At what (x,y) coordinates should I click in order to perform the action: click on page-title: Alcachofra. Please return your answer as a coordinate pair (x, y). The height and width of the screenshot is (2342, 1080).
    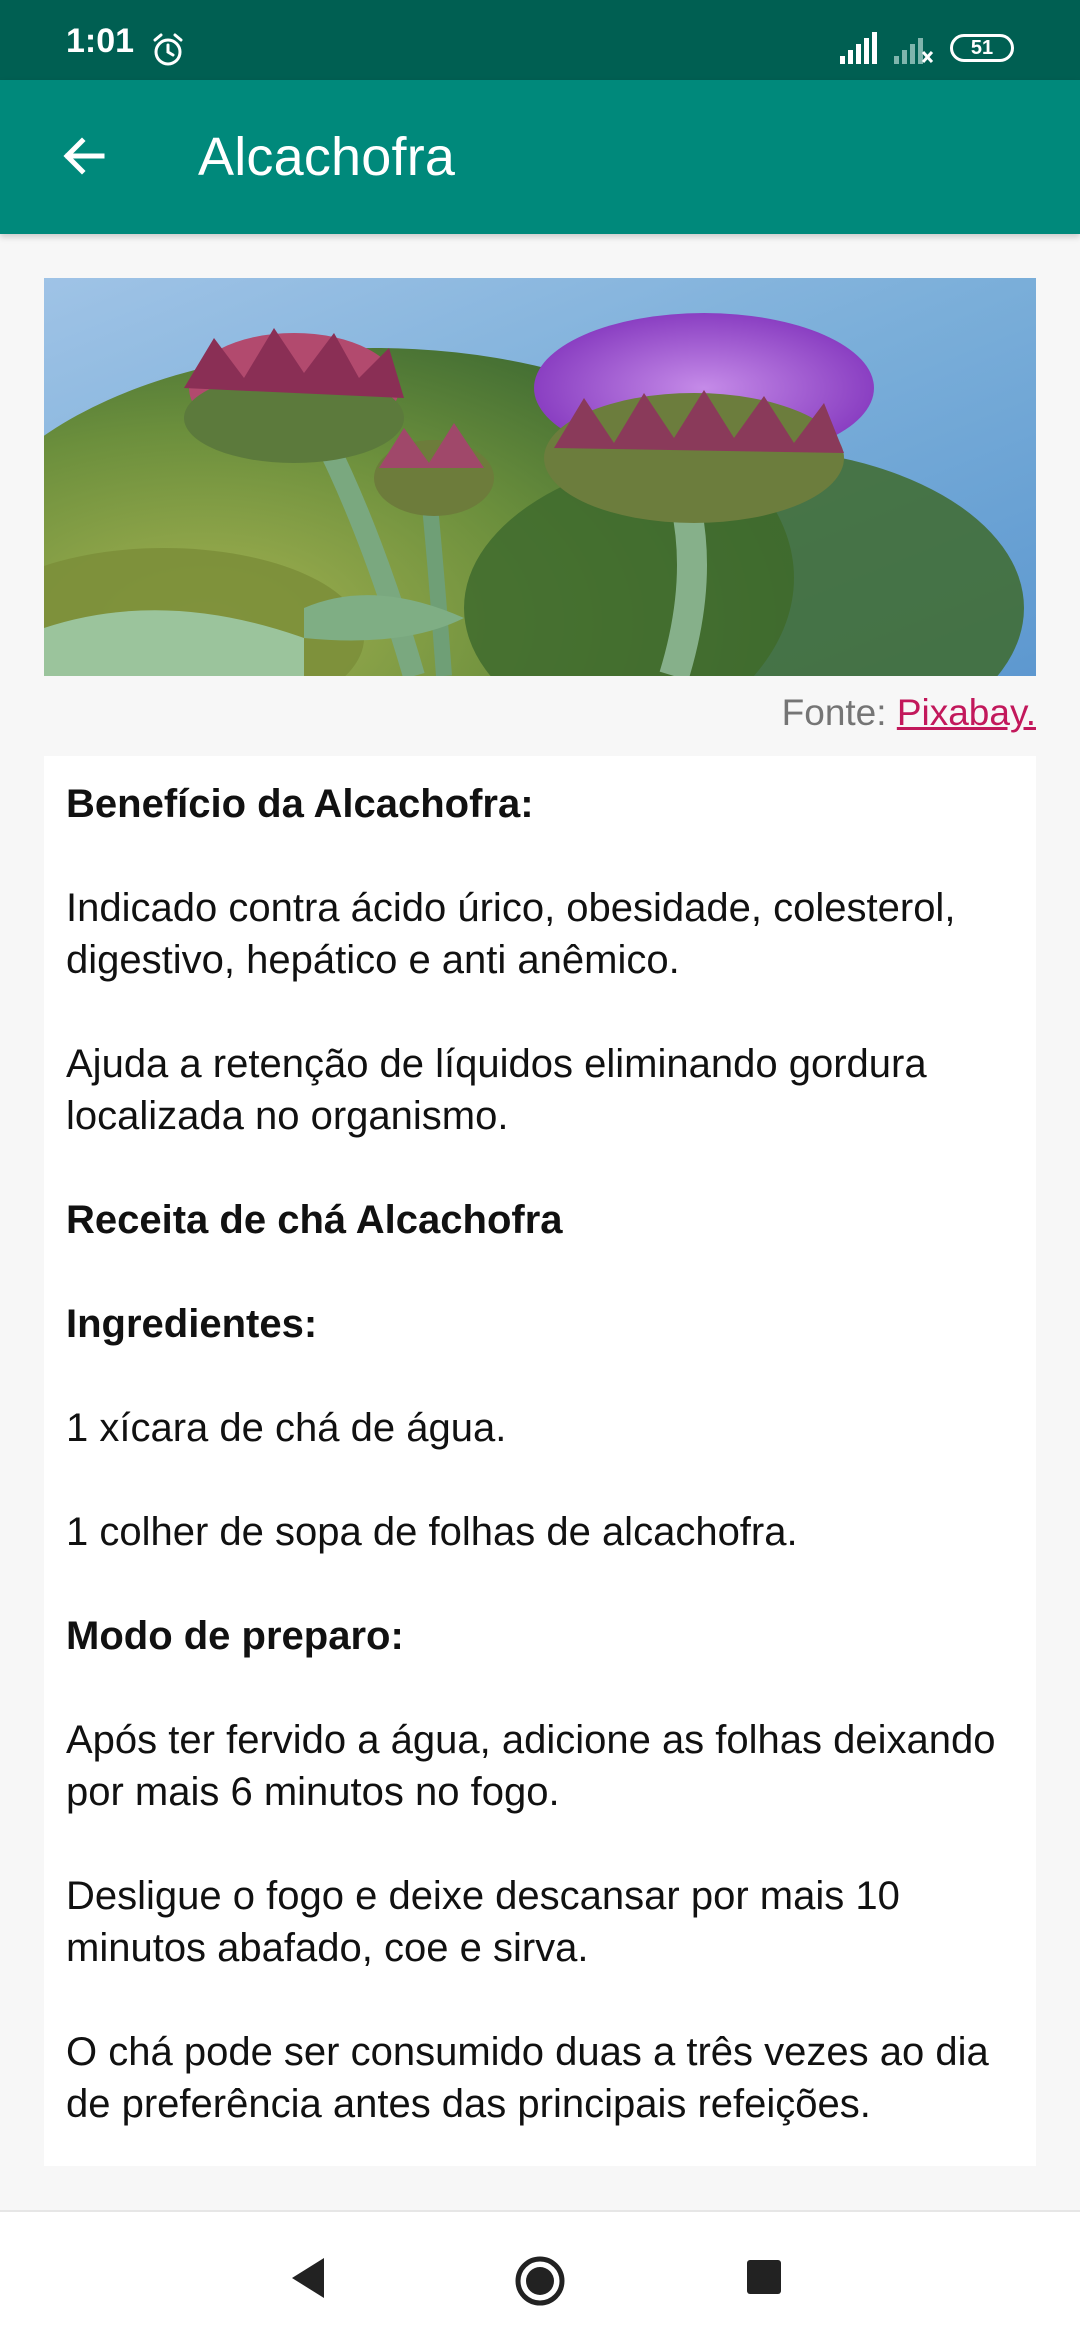
    Looking at the image, I should click on (327, 157).